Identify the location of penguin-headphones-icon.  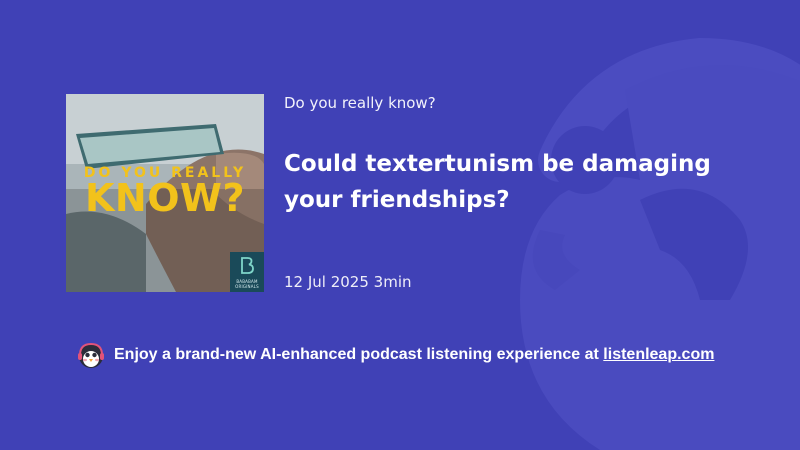
(91, 355).